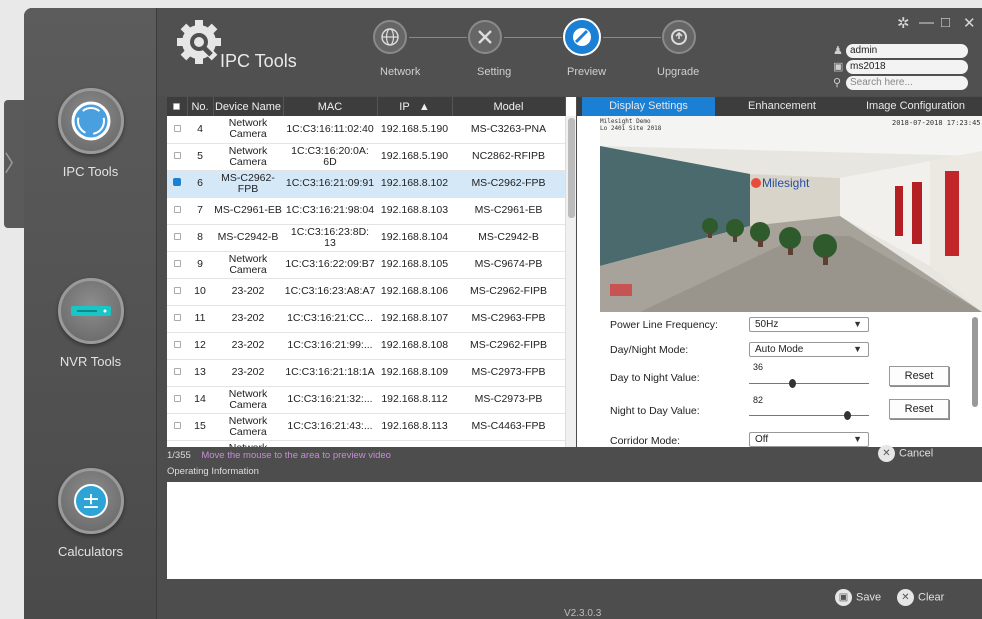 This screenshot has height=619, width=982. Describe the element at coordinates (330, 130) in the screenshot. I see `cell-mac: 1C:C3:16:11:02:40` at that location.